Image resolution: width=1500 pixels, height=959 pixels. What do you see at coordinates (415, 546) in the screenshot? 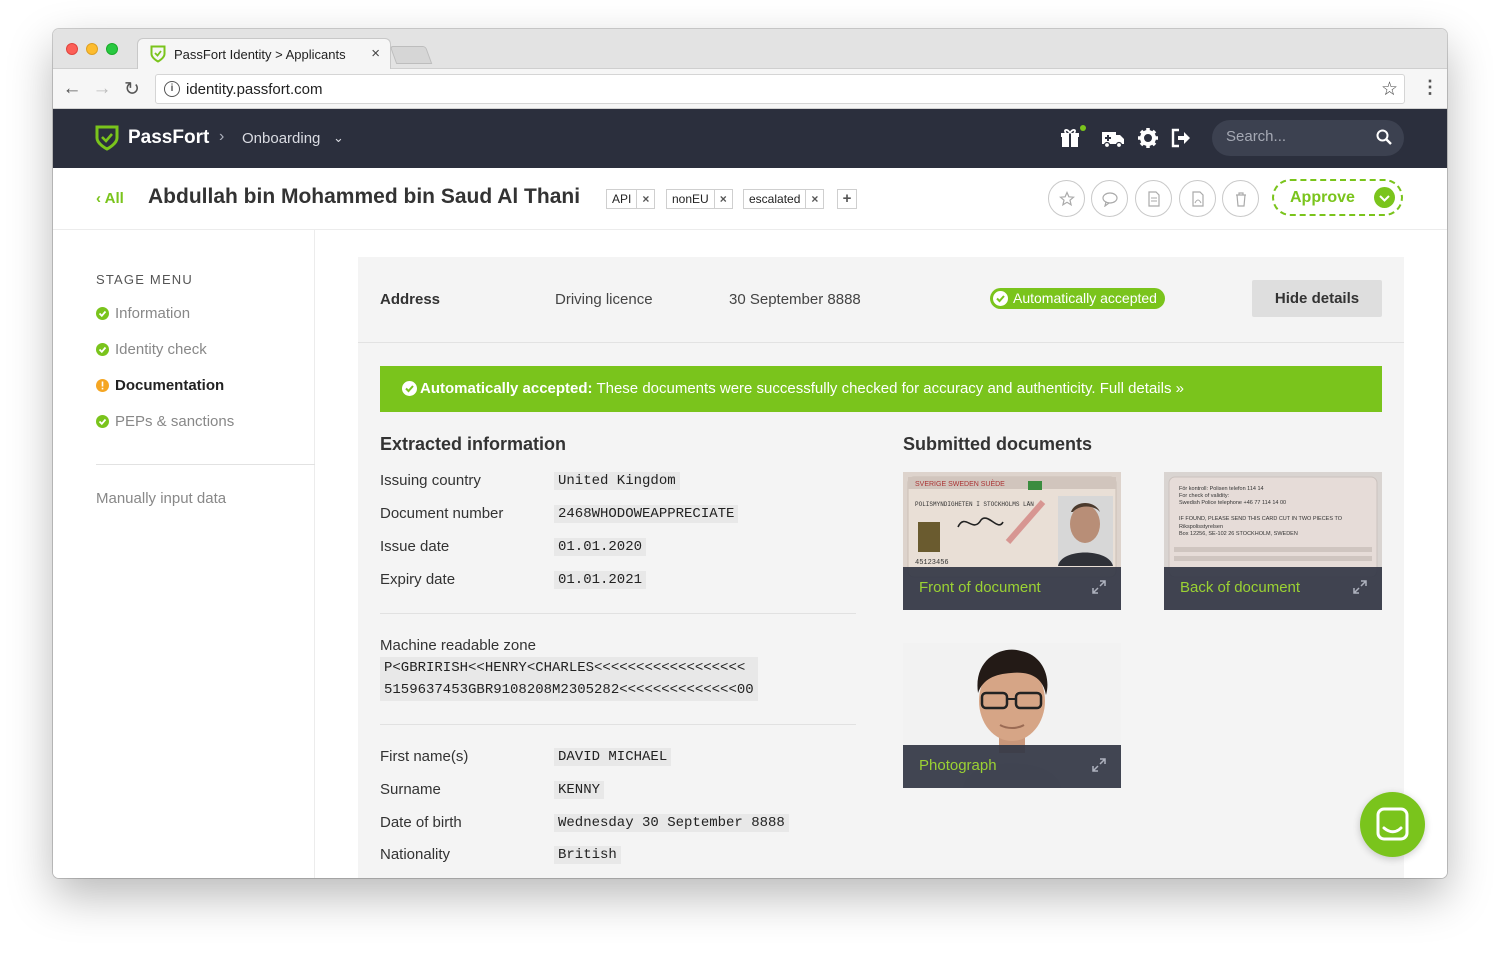
I see `field-label: Issue date` at bounding box center [415, 546].